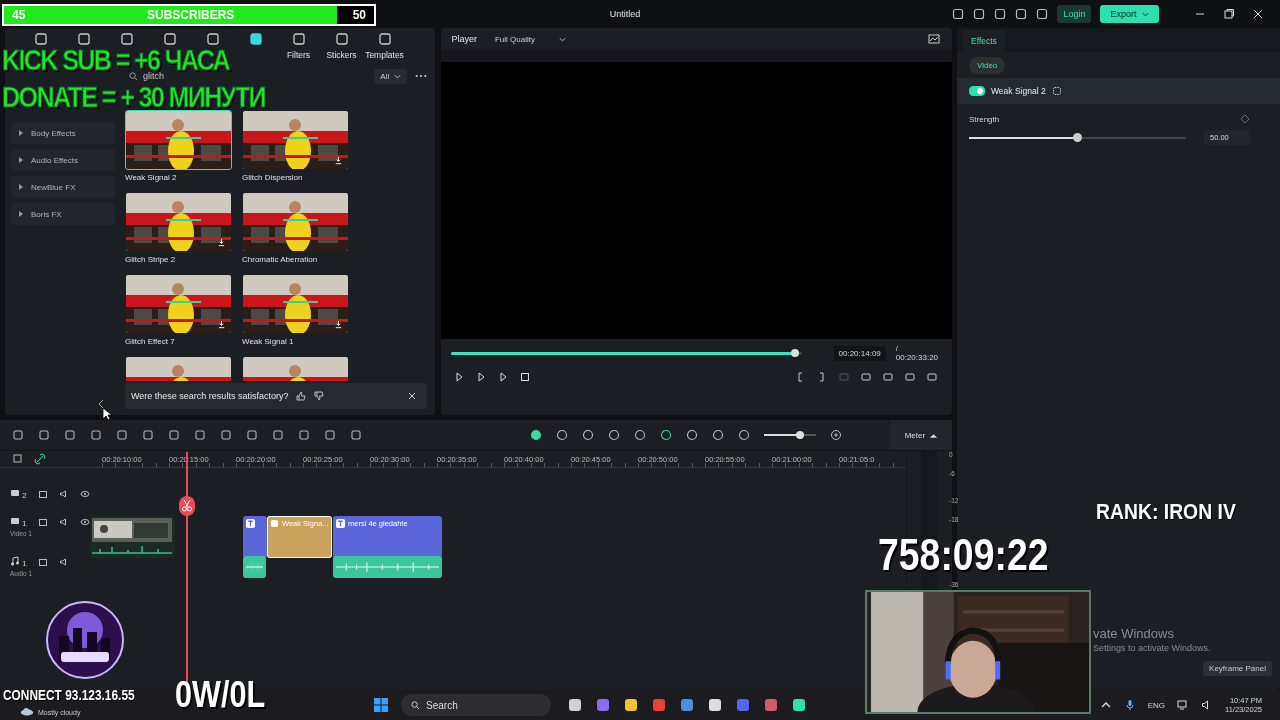 Image resolution: width=1280 pixels, height=720 pixels. I want to click on category-item: Boris FX, so click(63, 214).